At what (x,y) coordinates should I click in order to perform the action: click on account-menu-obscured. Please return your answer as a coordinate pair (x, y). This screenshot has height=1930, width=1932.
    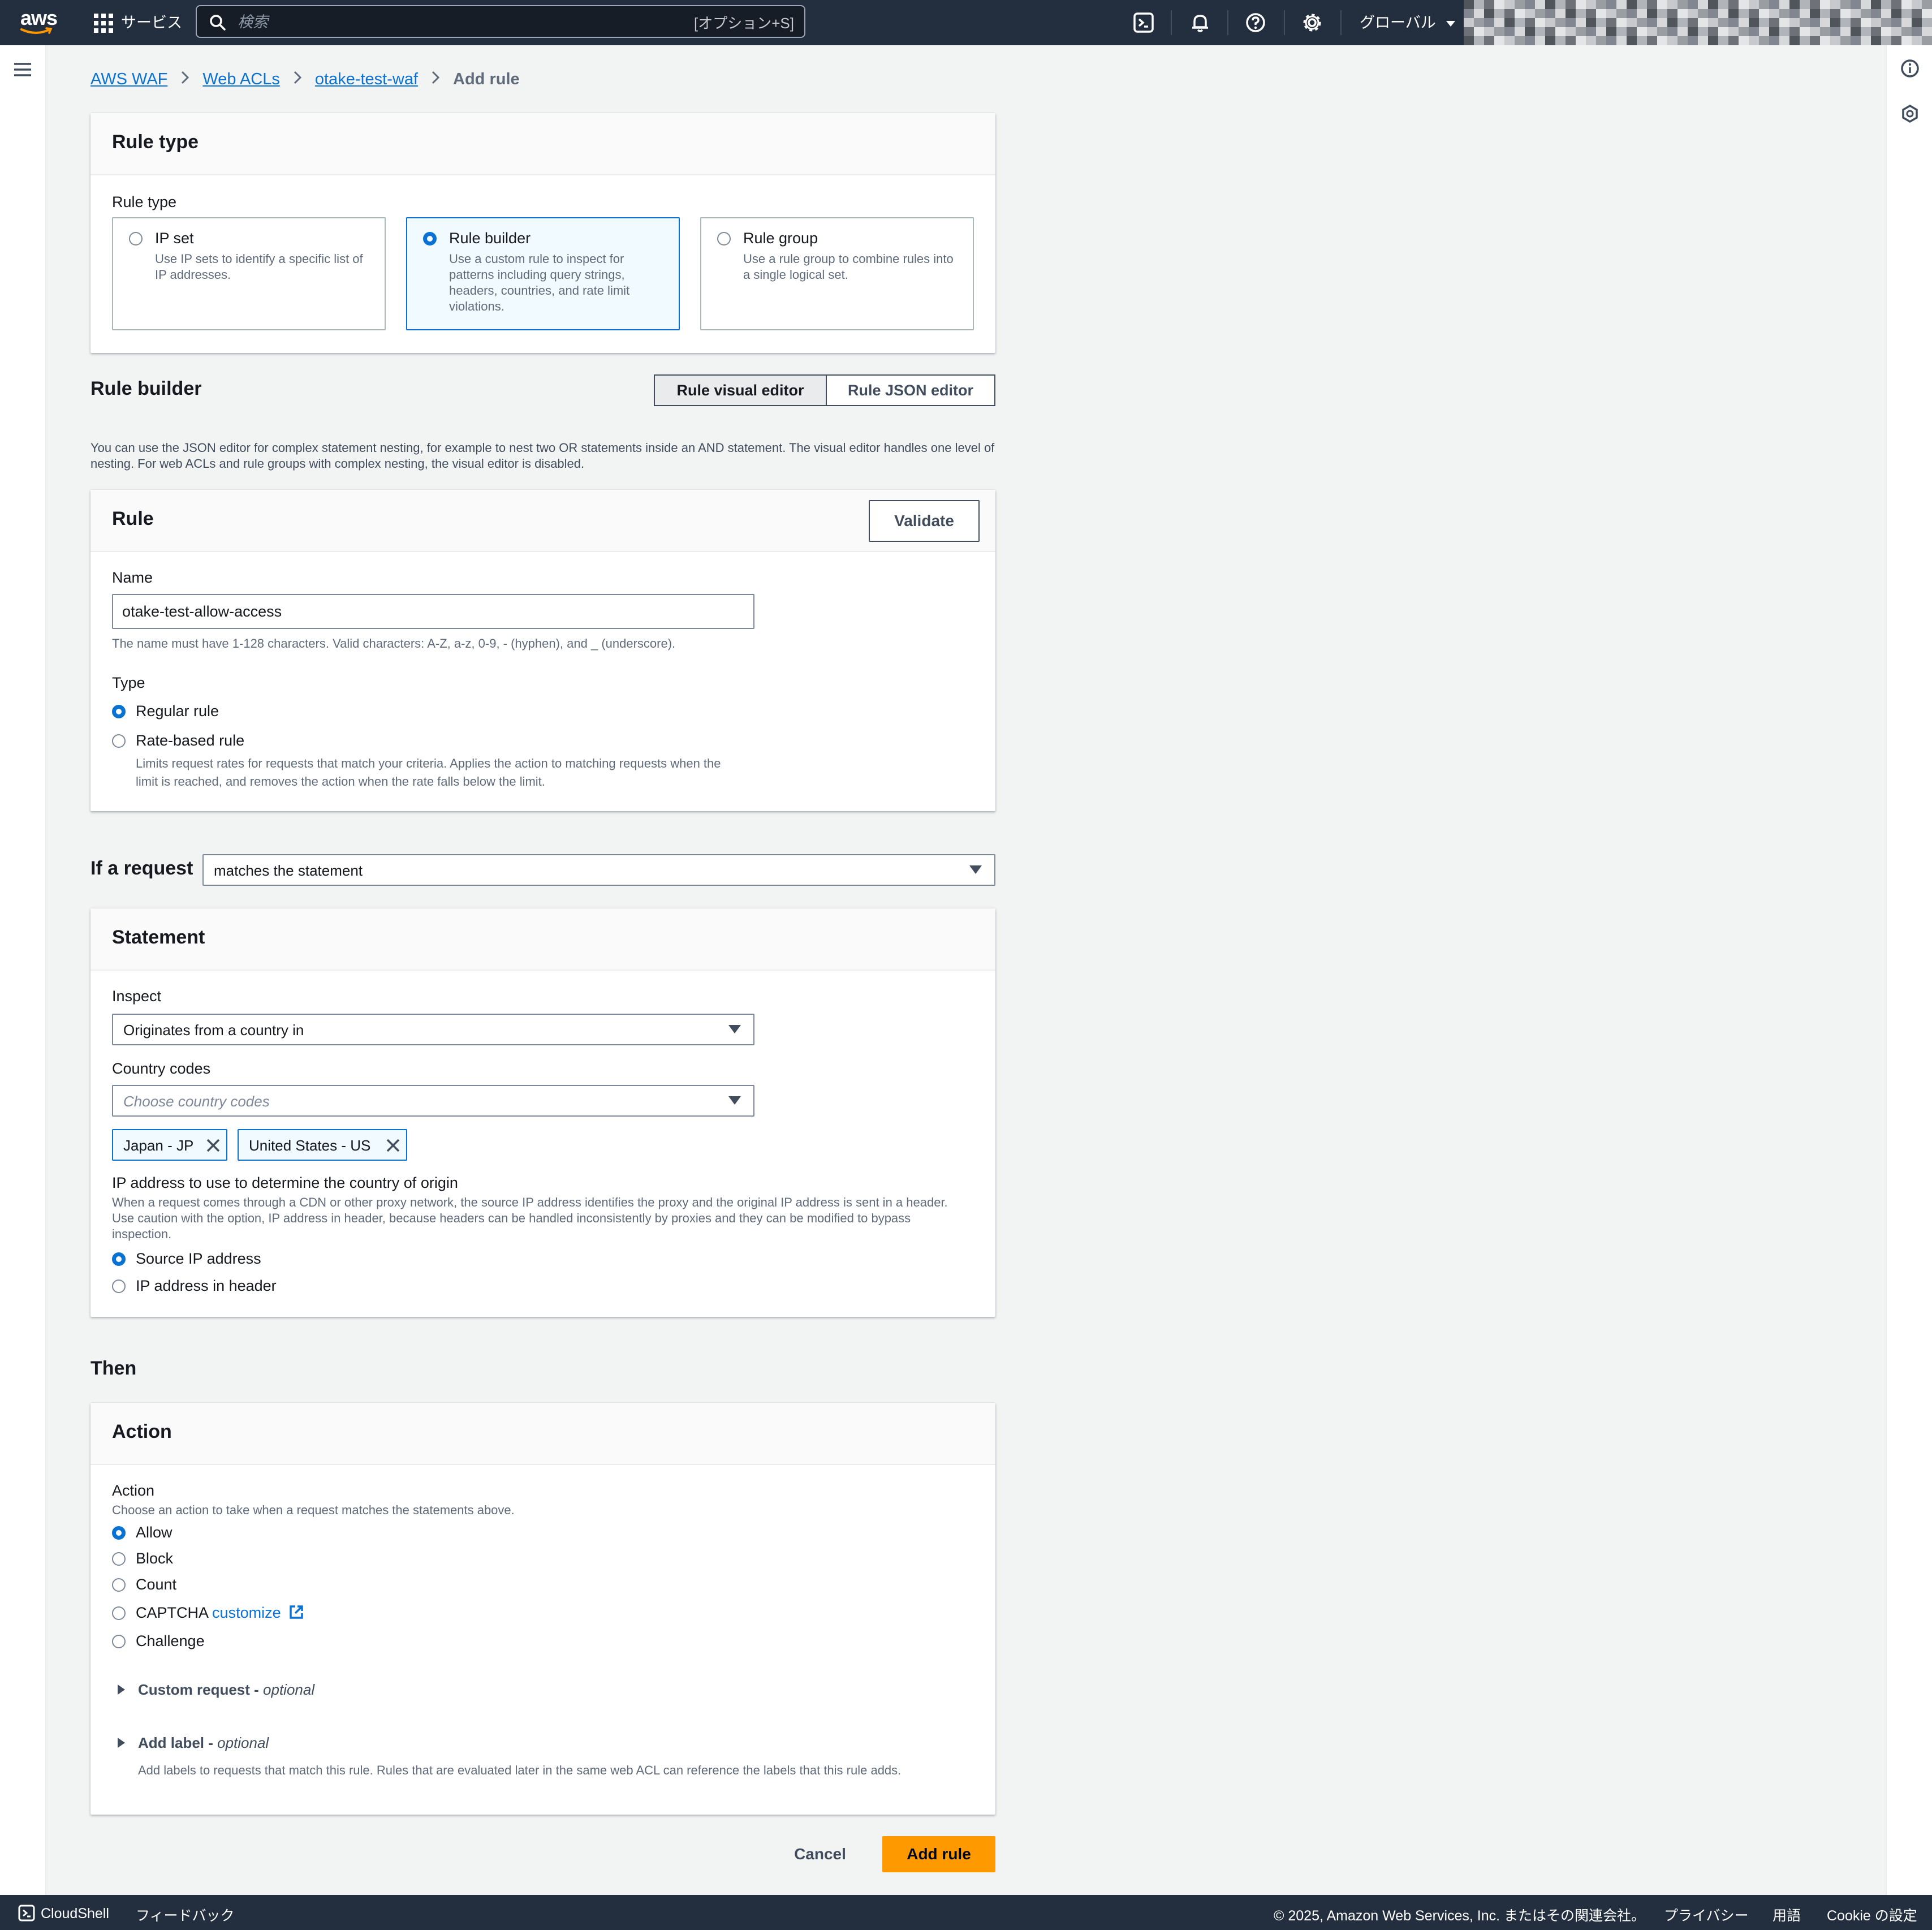
    Looking at the image, I should click on (1698, 23).